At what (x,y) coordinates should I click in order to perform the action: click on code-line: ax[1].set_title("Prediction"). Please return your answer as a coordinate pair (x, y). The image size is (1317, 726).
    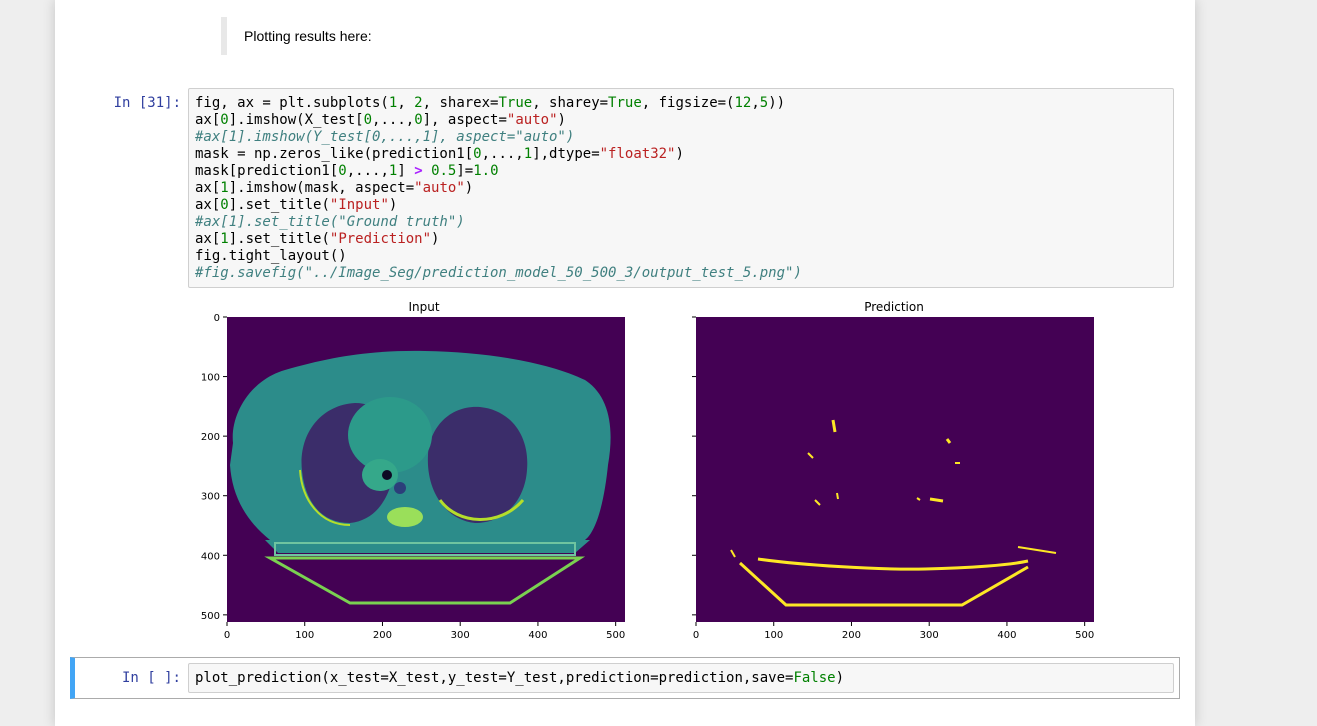
    Looking at the image, I should click on (681, 239).